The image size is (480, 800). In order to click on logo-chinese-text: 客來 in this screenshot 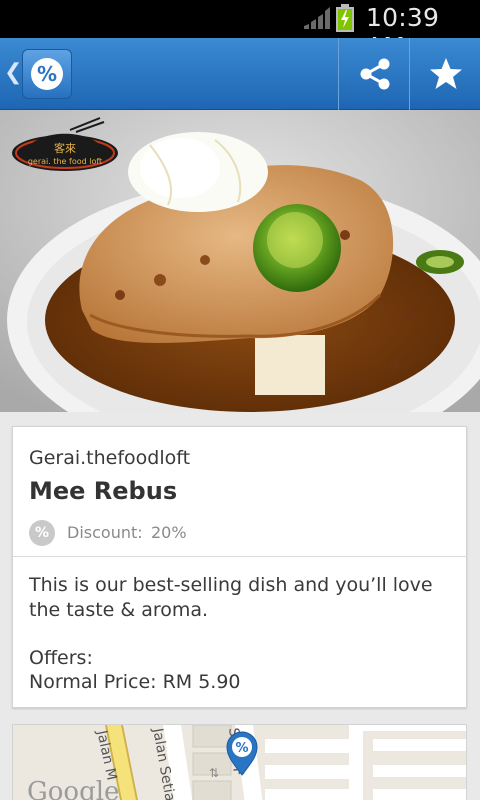, I will do `click(65, 148)`.